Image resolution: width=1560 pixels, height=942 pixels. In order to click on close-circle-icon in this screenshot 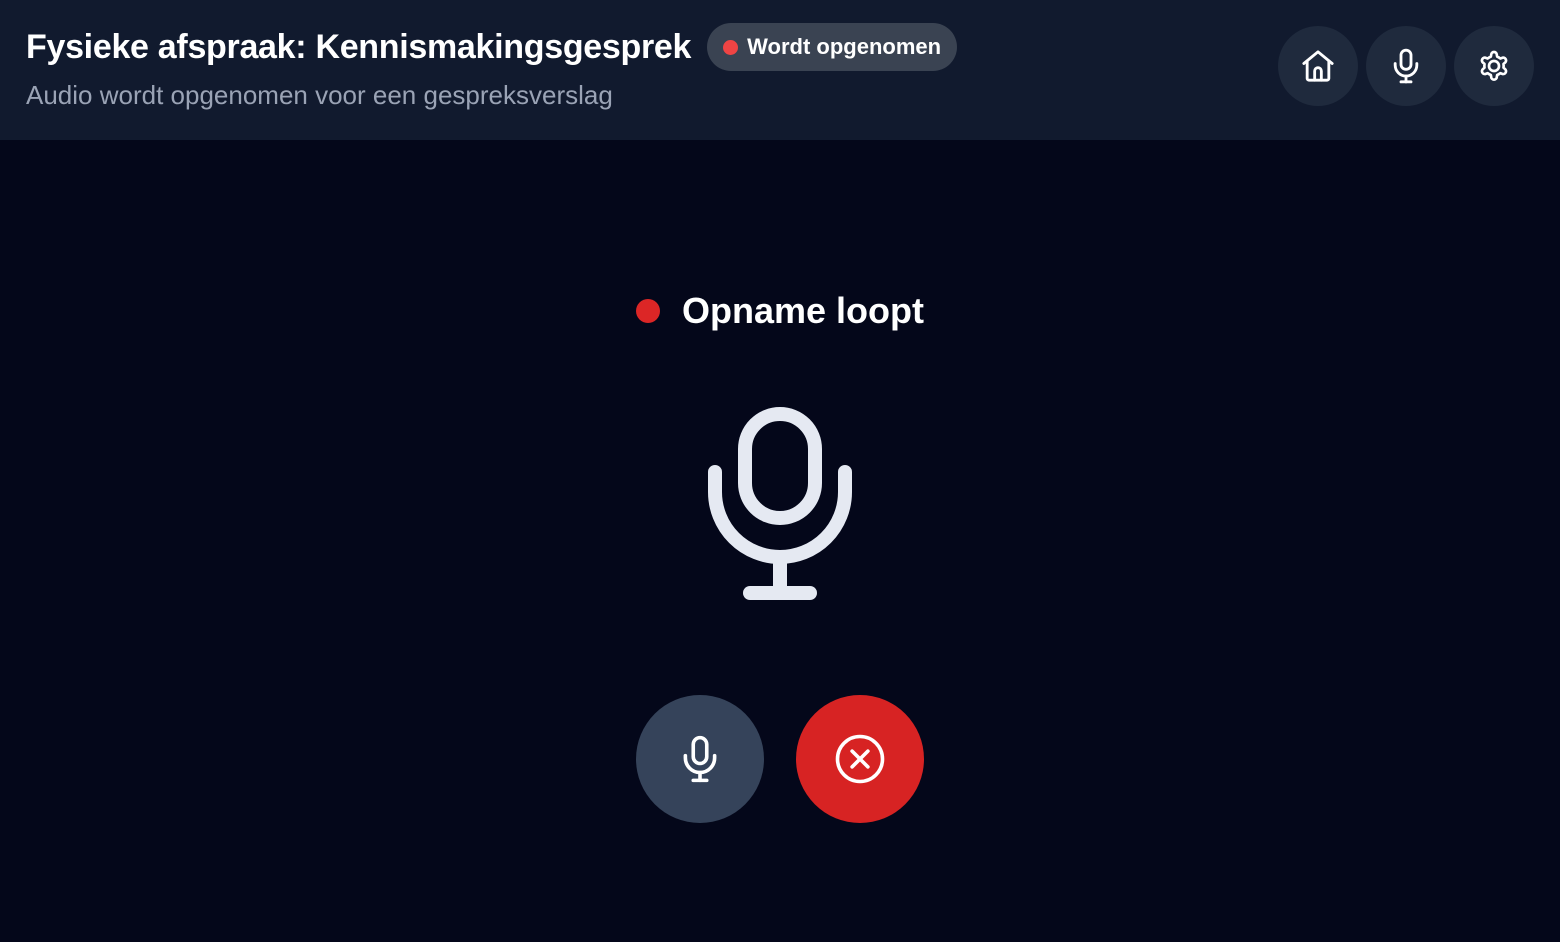, I will do `click(860, 759)`.